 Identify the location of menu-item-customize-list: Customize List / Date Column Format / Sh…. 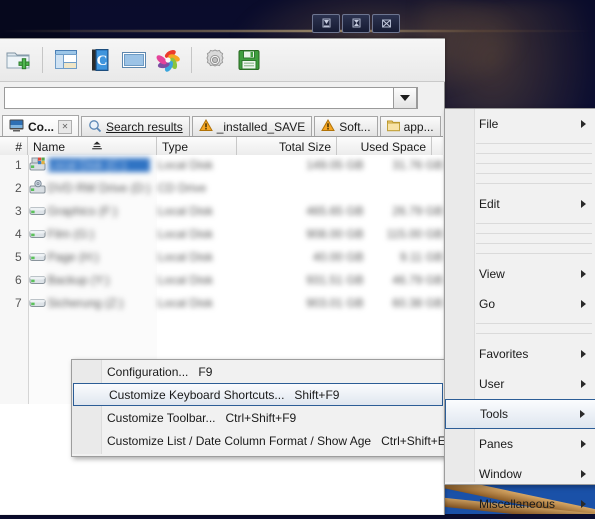
(259, 440).